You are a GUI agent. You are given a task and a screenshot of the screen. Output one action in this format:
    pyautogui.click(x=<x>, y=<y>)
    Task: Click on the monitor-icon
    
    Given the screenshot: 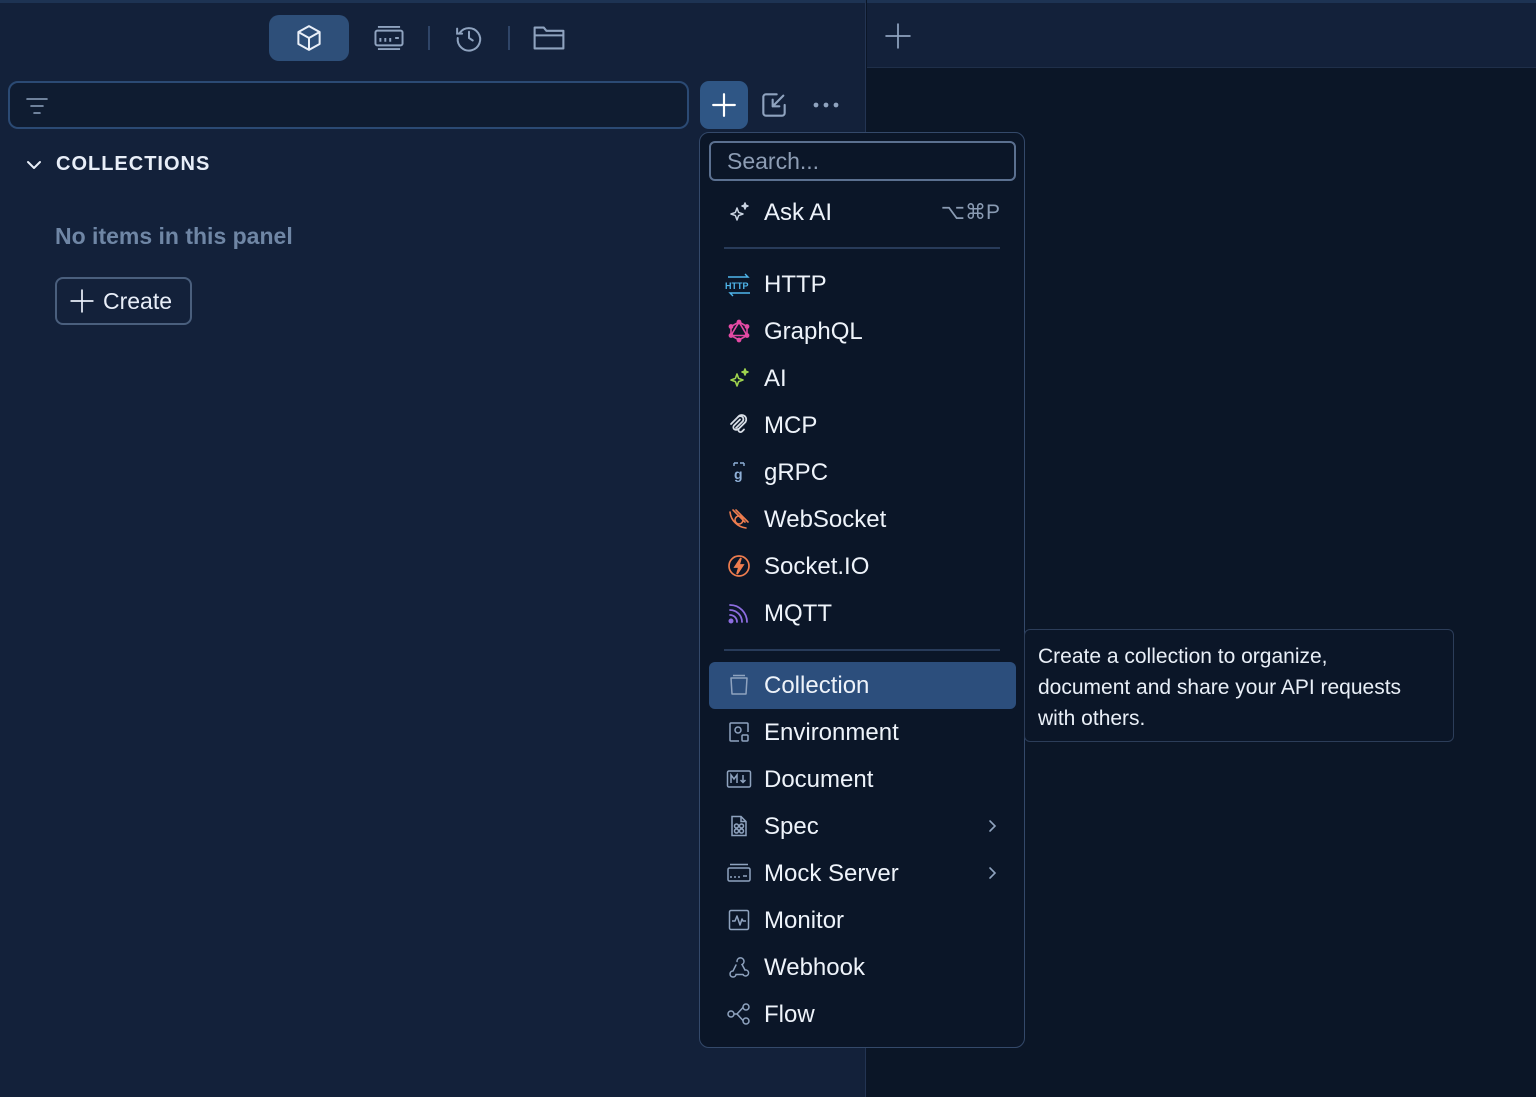 What is the action you would take?
    pyautogui.click(x=739, y=920)
    